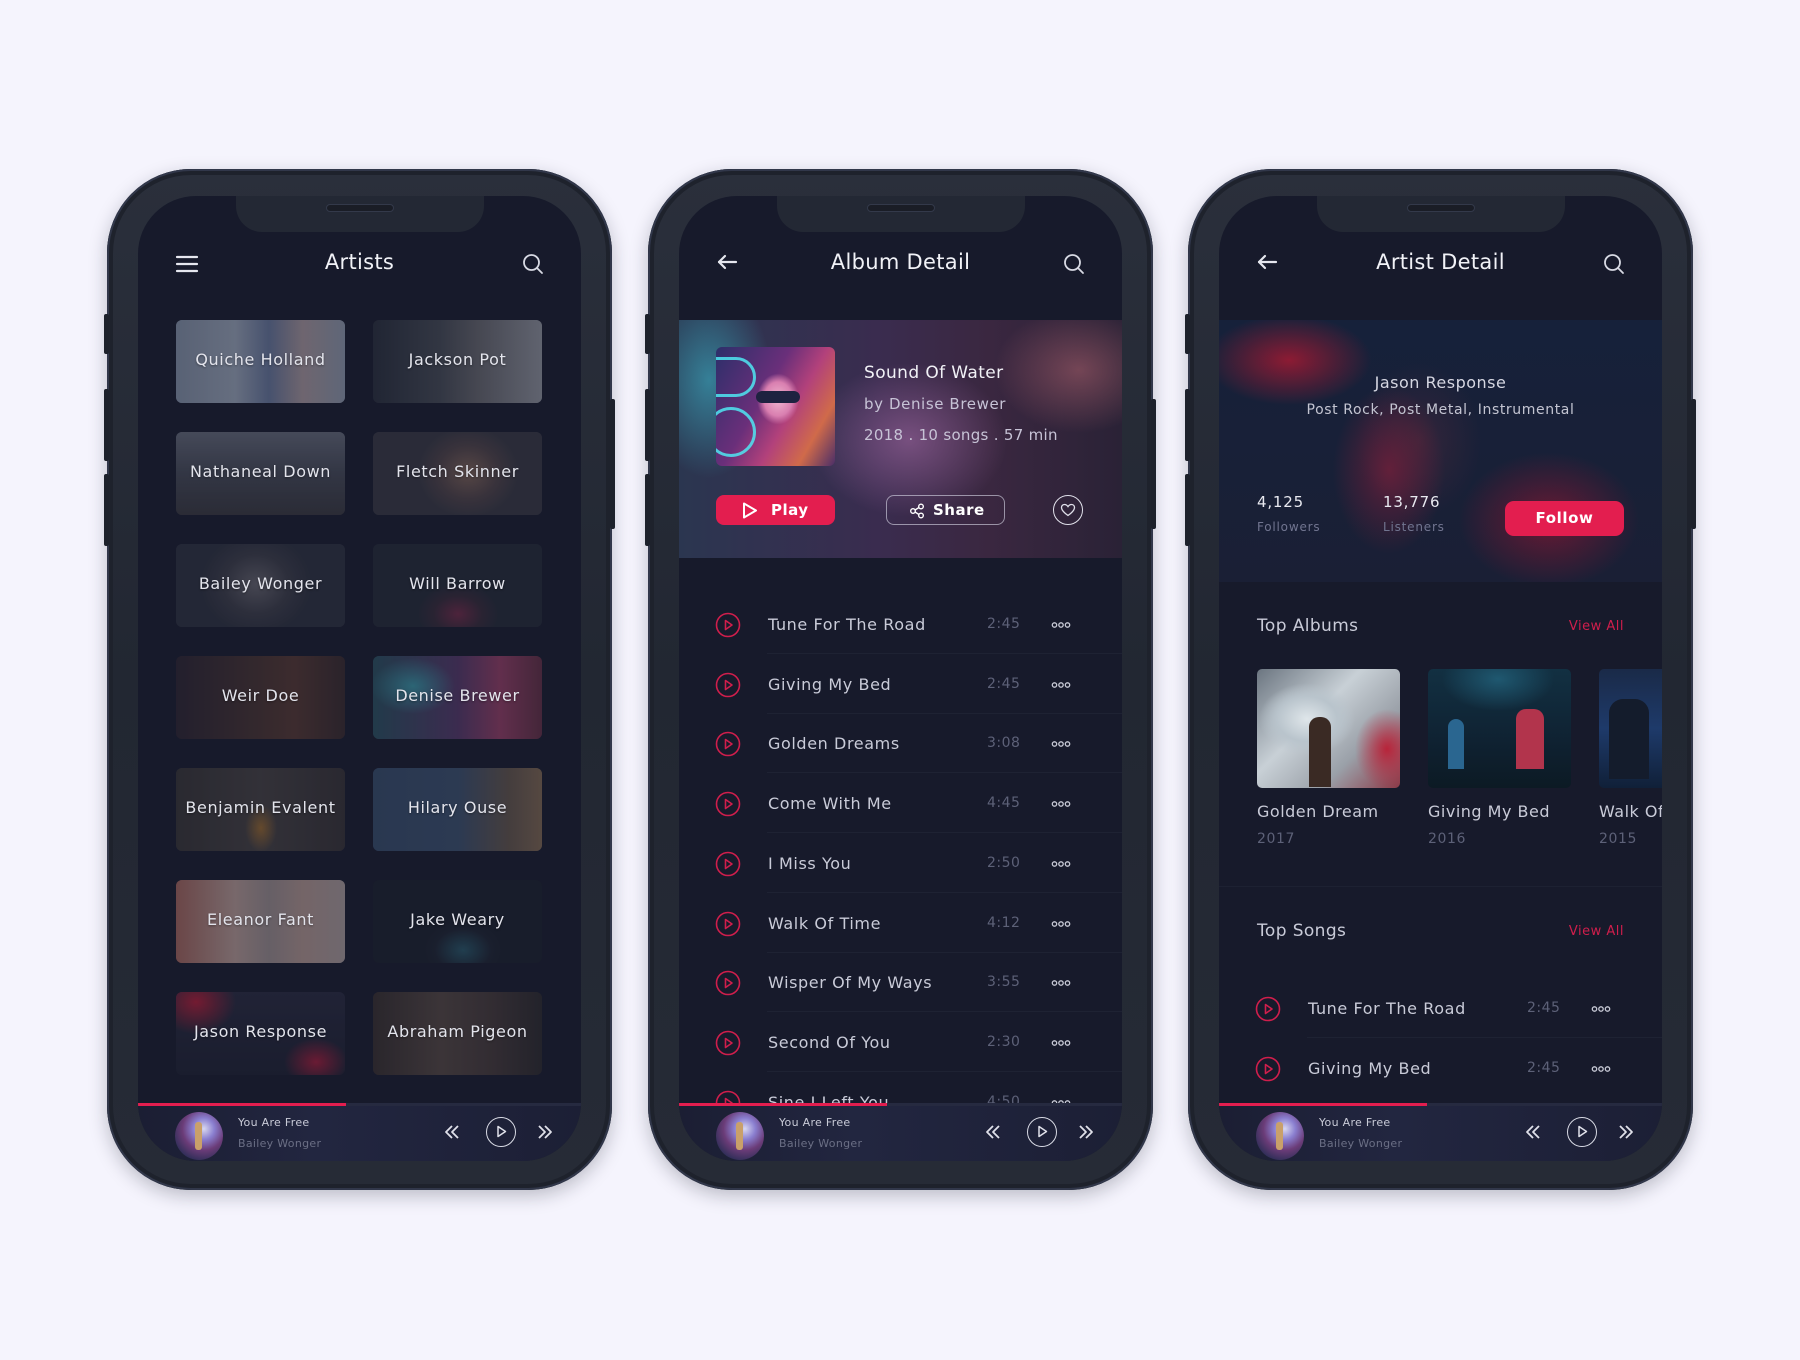  Describe the element at coordinates (260, 473) in the screenshot. I see `artist-tile: Nathaneal Down` at that location.